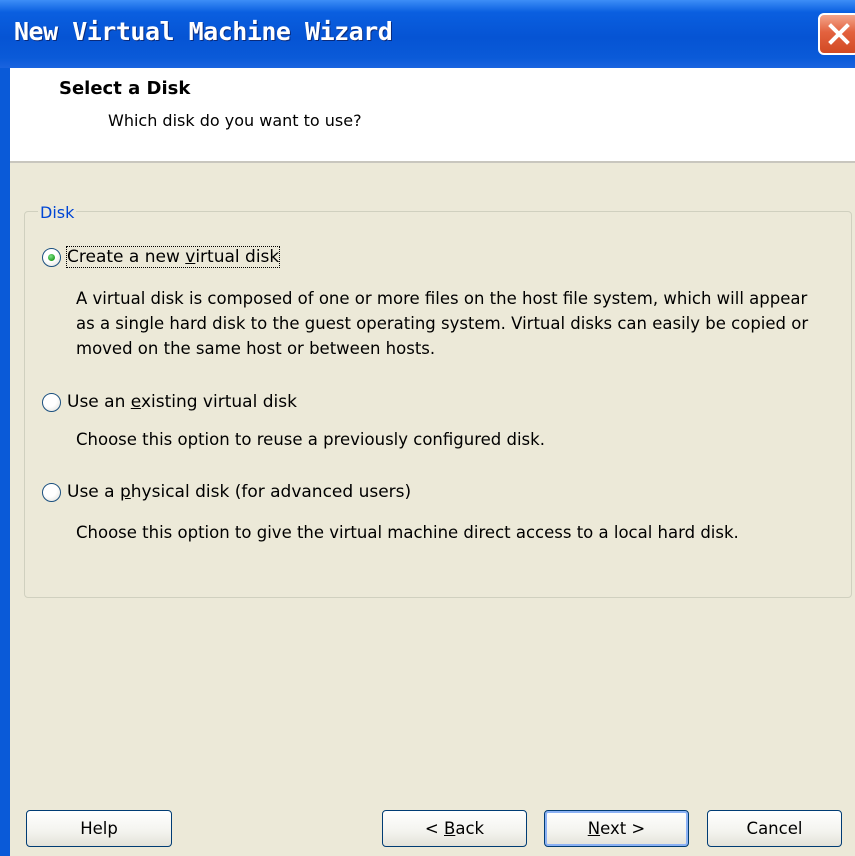 This screenshot has width=855, height=856. What do you see at coordinates (5, 462) in the screenshot?
I see `window-frame-left` at bounding box center [5, 462].